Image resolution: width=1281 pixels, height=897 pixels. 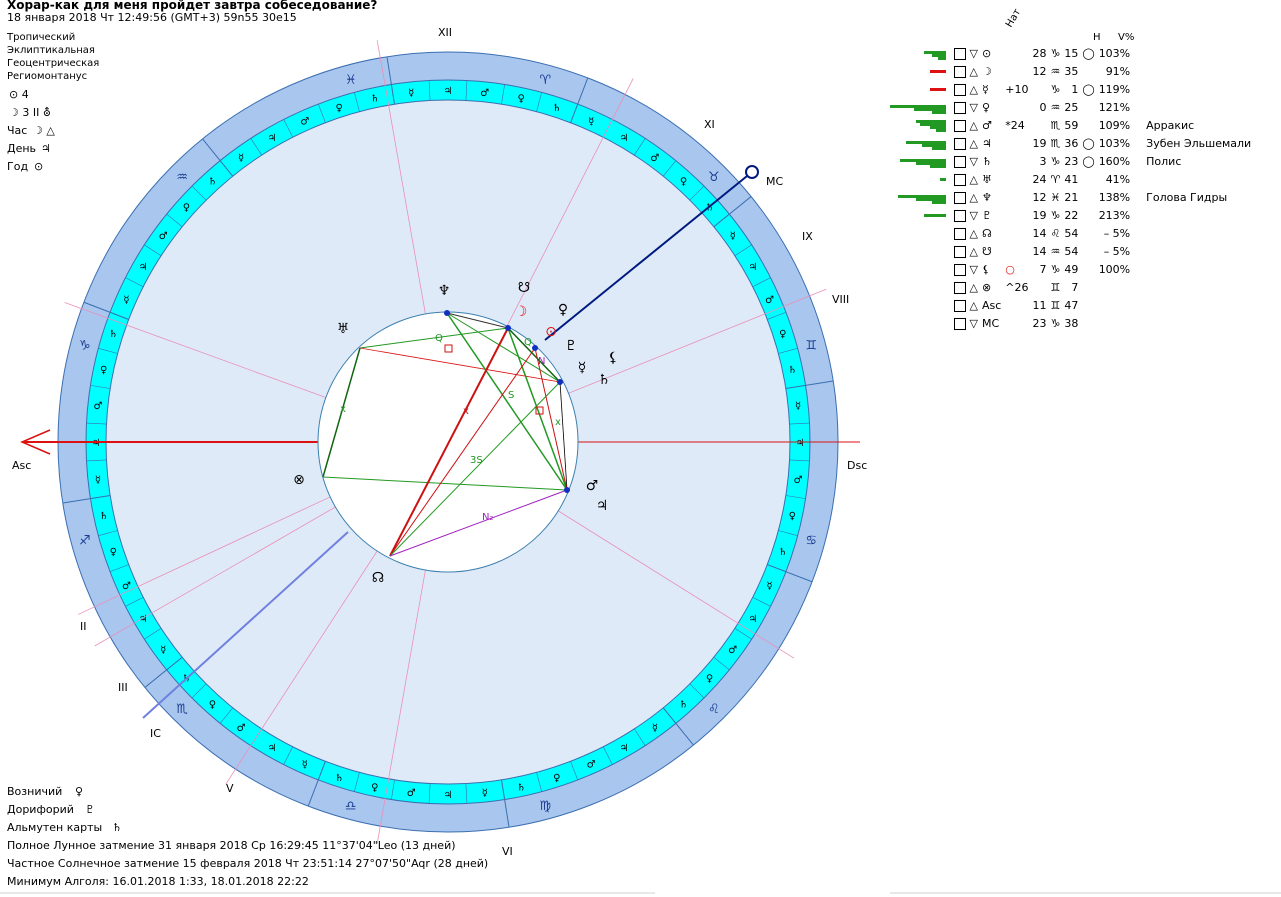 I want to click on planet-row: ▽ ♄ 3 ♑ 23 ◯ 160% Полис, so click(x=1070, y=161).